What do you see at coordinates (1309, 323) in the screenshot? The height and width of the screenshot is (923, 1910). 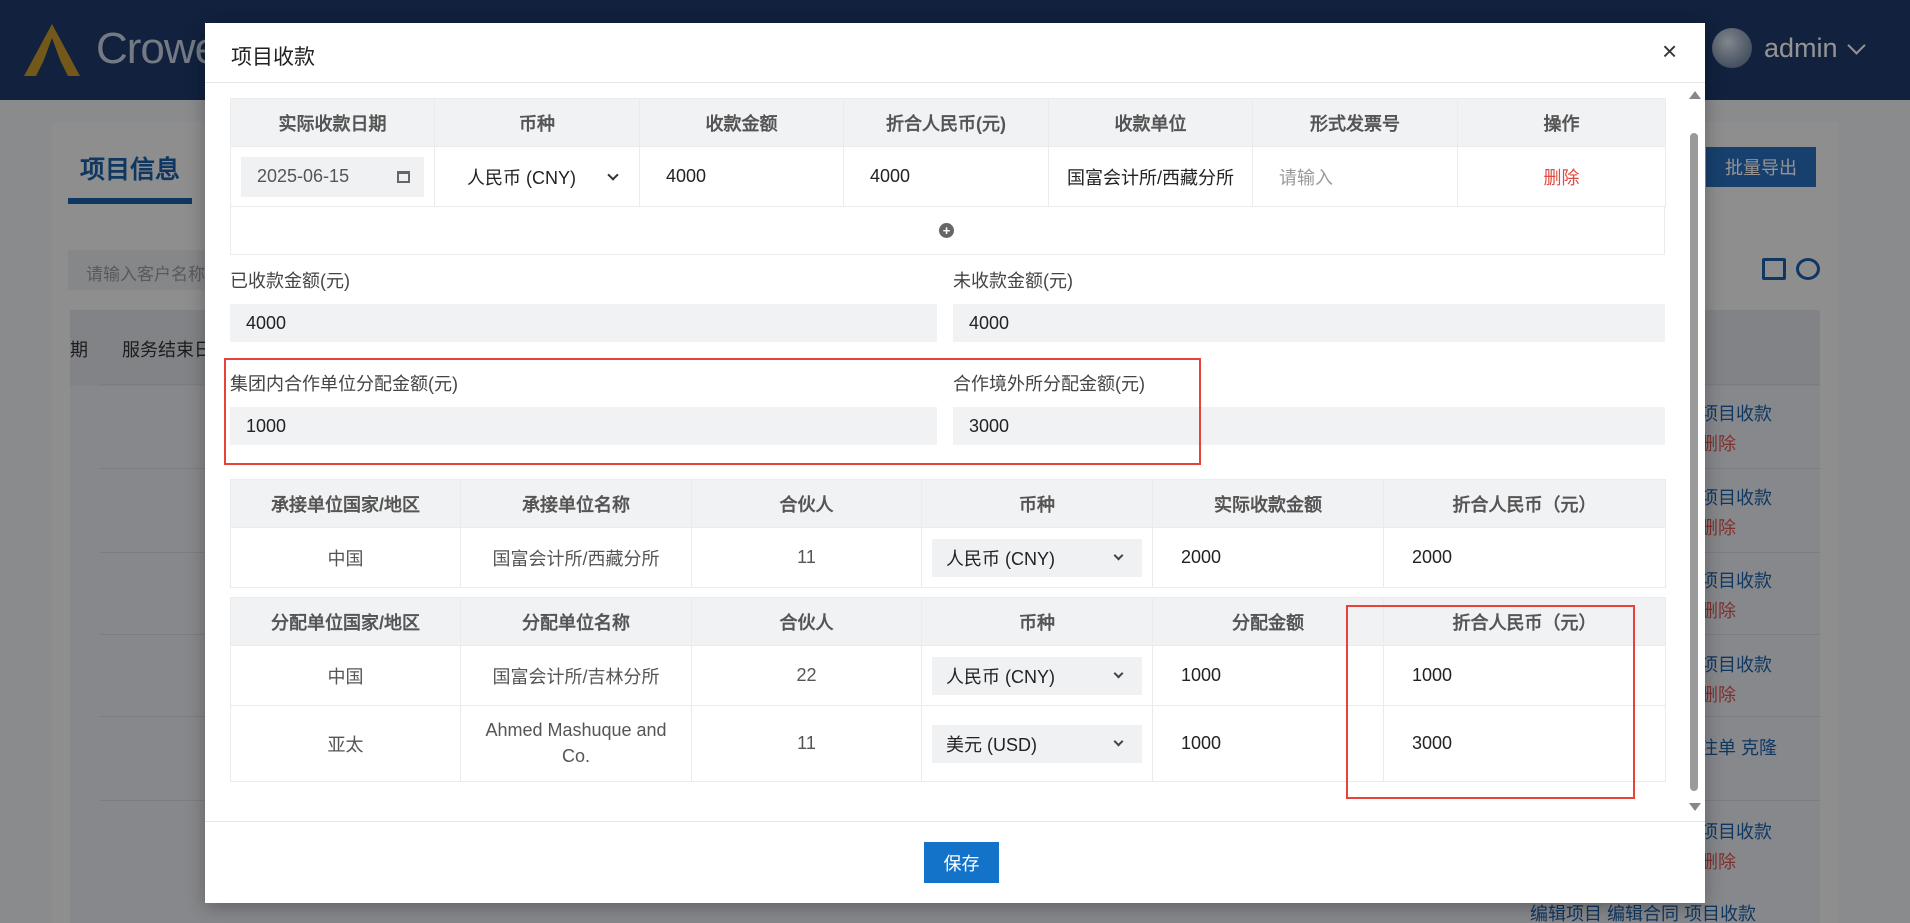 I see `unreceived-amount-field: 4000` at bounding box center [1309, 323].